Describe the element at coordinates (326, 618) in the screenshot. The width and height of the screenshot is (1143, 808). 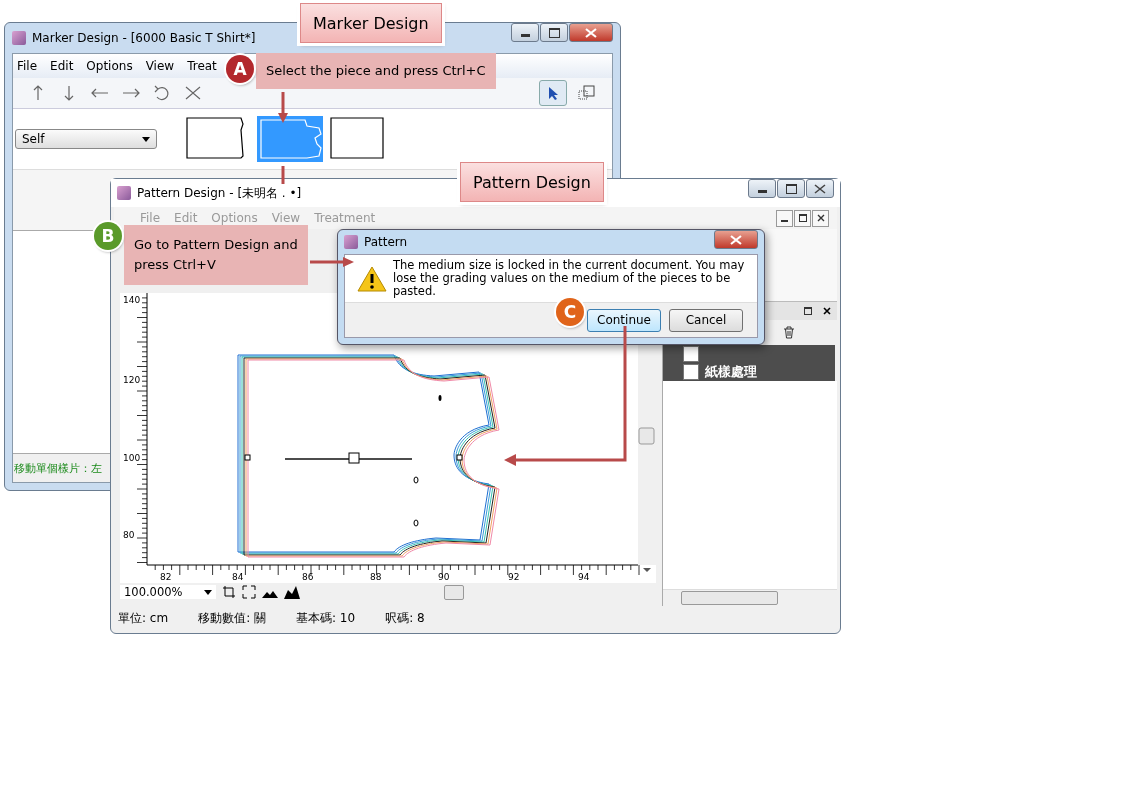
I see `status-text: 基本碼: 10` at that location.